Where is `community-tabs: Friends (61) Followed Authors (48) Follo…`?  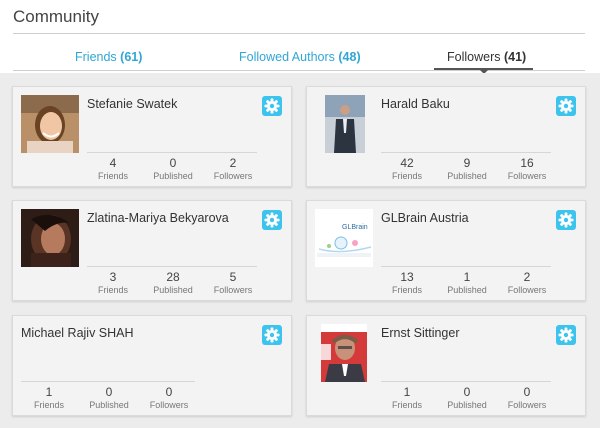
community-tabs: Friends (61) Followed Authors (48) Follo… is located at coordinates (299, 57).